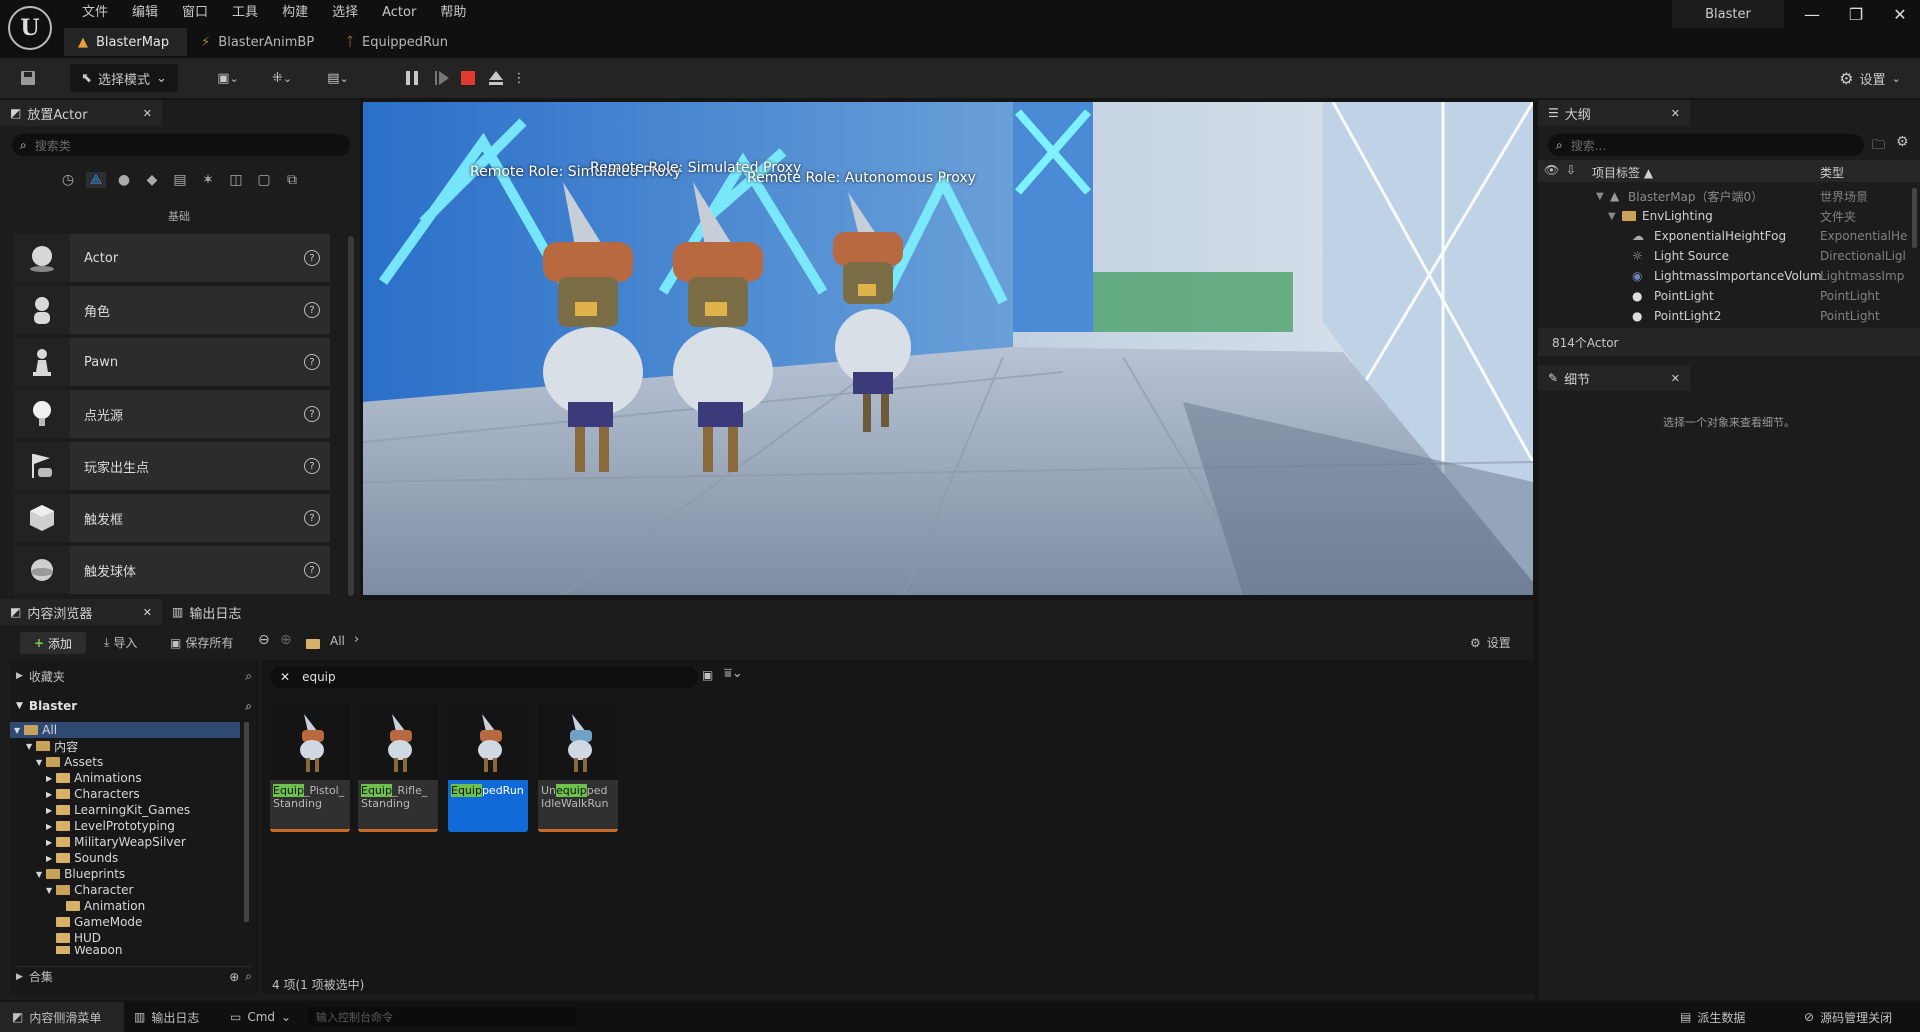  What do you see at coordinates (1729, 316) in the screenshot?
I see `outliner-row: ● PointLight2 PointLight` at bounding box center [1729, 316].